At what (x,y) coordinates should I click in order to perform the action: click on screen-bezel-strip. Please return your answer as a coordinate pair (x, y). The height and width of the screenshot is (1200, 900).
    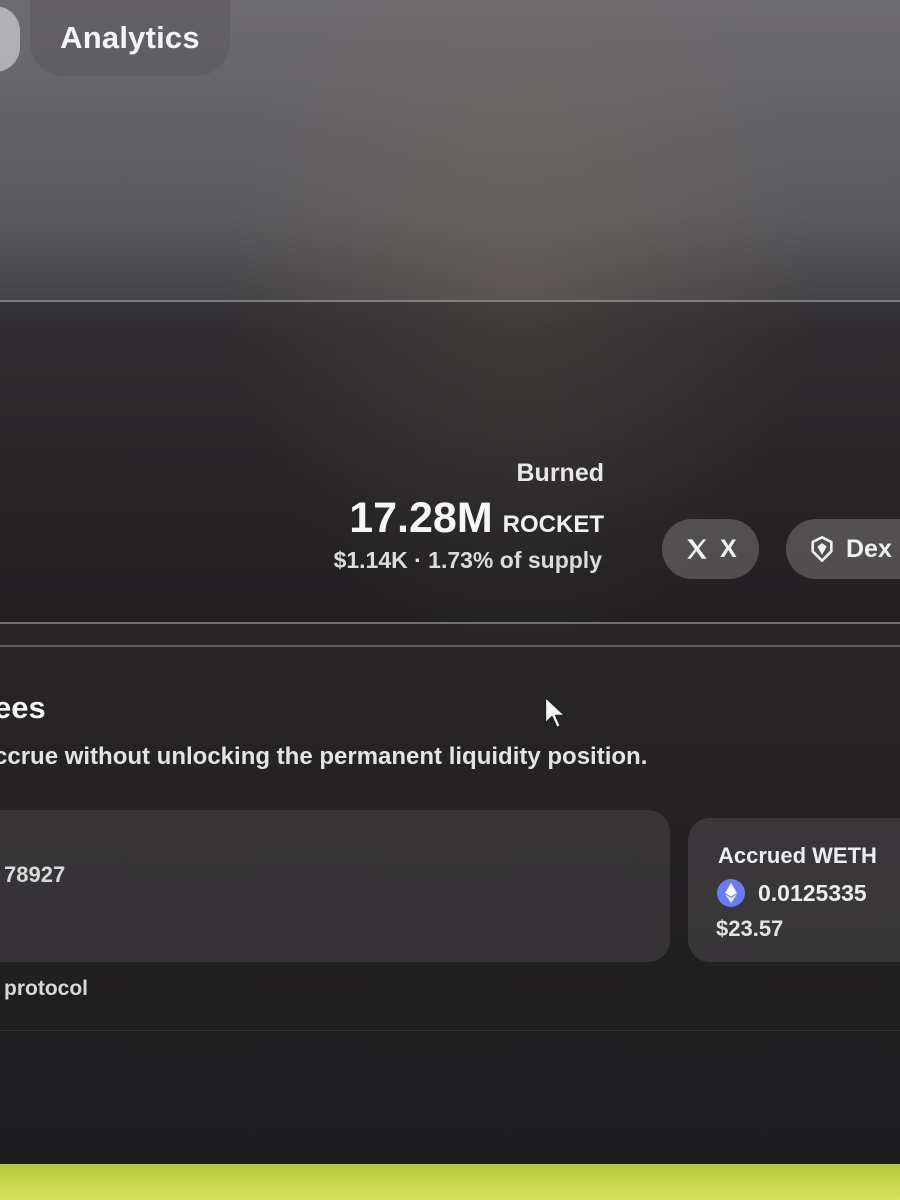
    Looking at the image, I should click on (450, 1182).